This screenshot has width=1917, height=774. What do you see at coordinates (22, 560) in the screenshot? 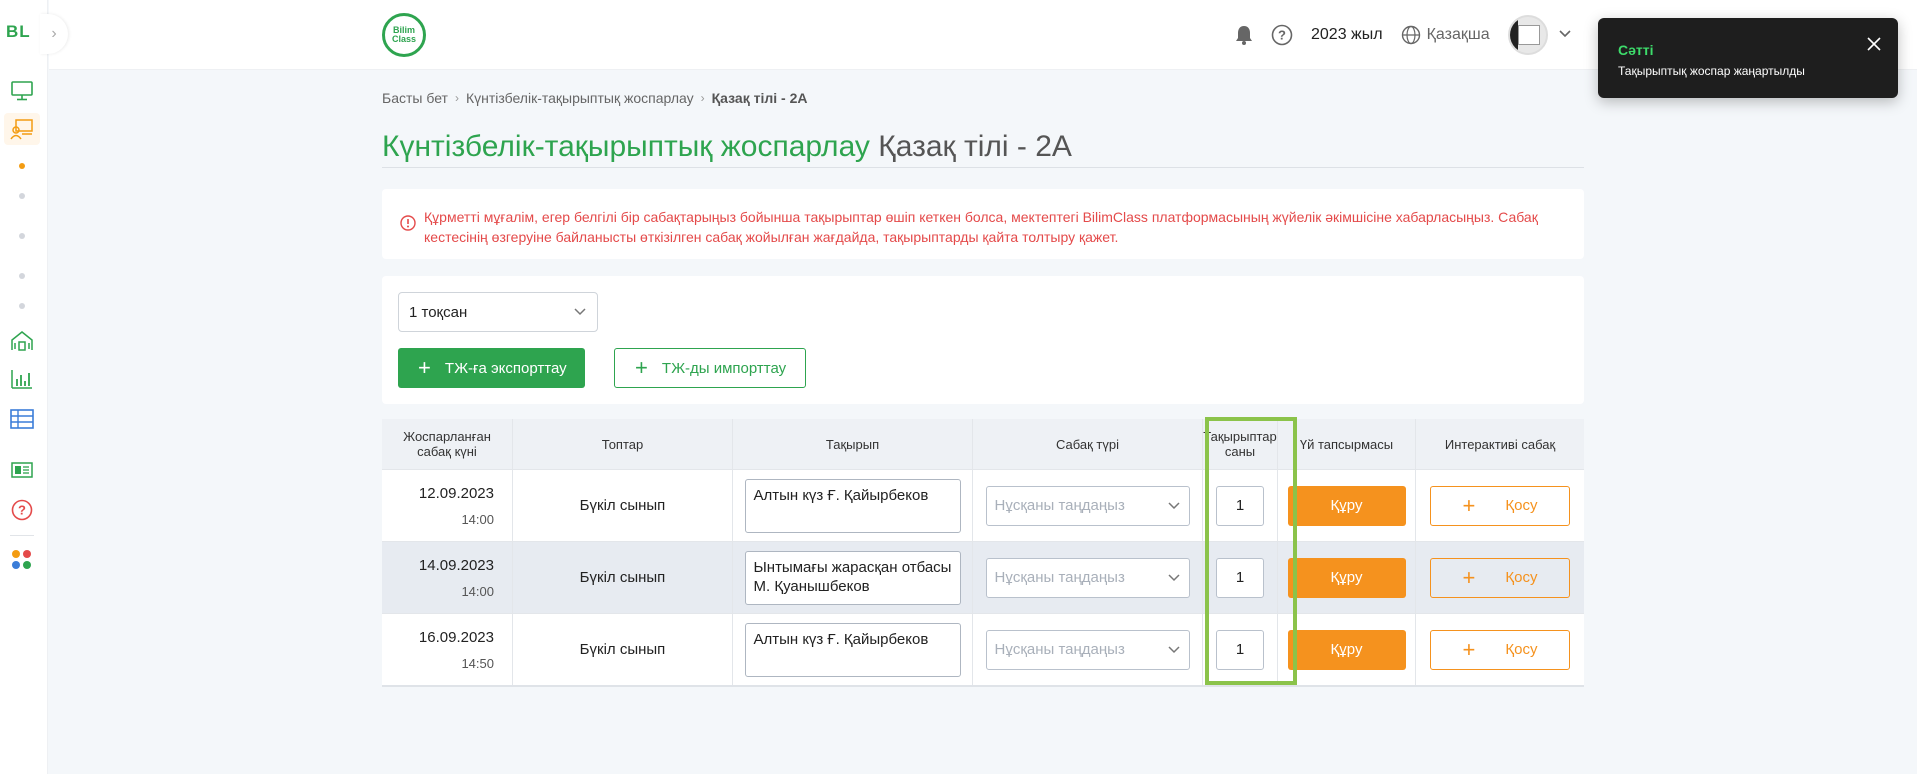
I see `sidebar-item-apps` at bounding box center [22, 560].